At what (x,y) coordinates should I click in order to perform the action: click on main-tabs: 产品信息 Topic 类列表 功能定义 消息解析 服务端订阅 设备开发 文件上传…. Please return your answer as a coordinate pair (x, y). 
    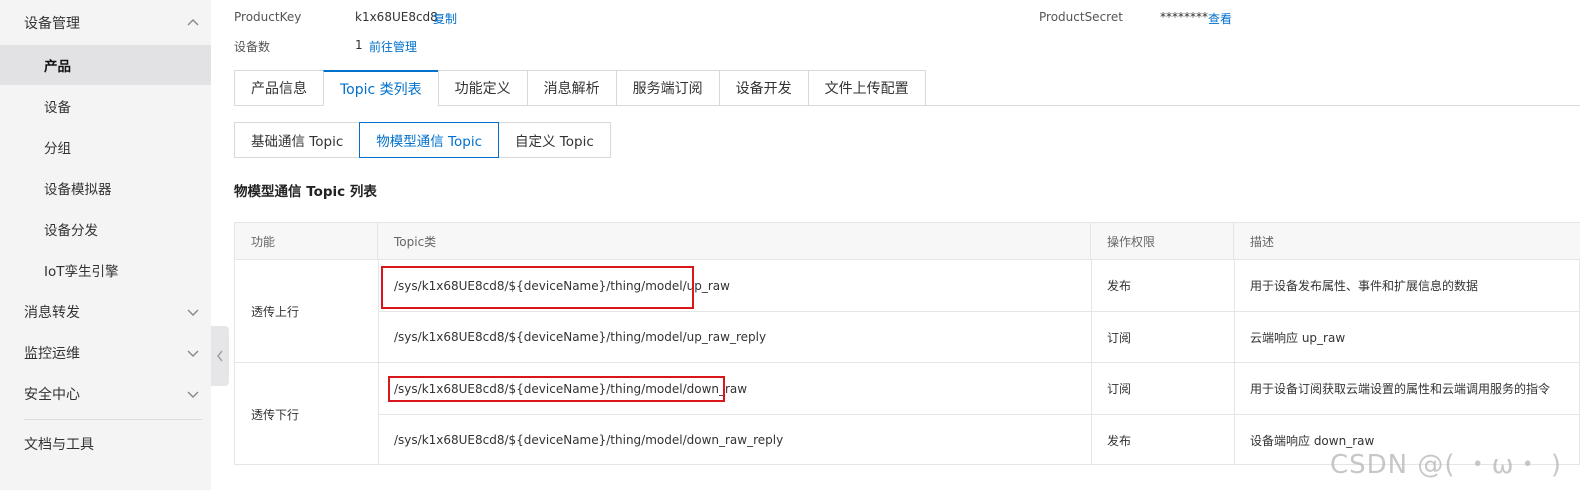
    Looking at the image, I should click on (580, 88).